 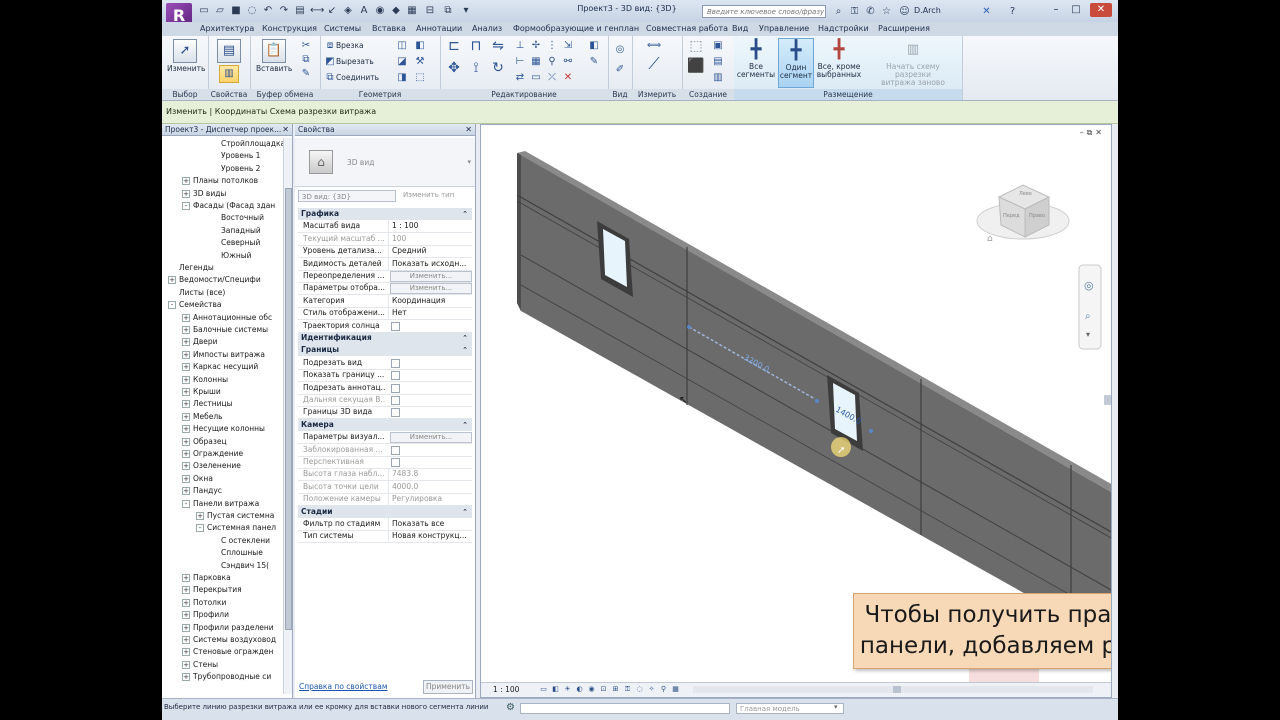 What do you see at coordinates (555, 689) in the screenshot?
I see `visual-style-icon: ◧` at bounding box center [555, 689].